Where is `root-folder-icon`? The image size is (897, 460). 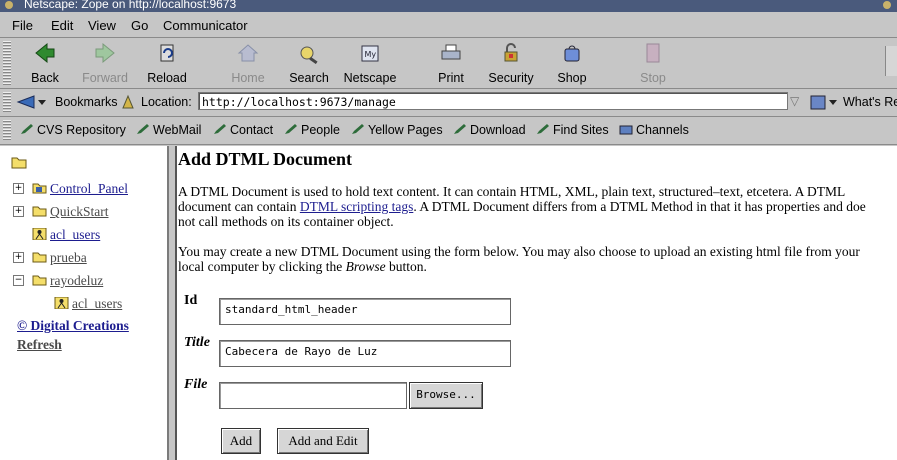
root-folder-icon is located at coordinates (19, 162).